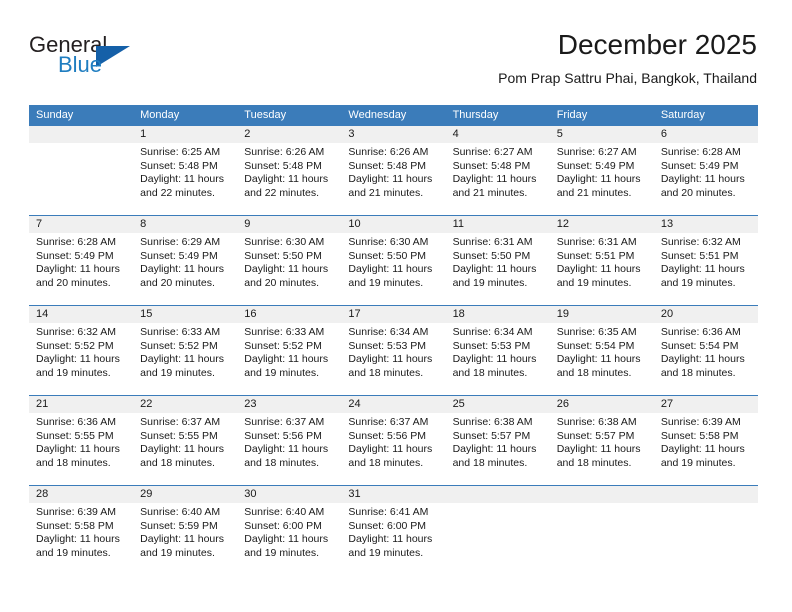 The height and width of the screenshot is (612, 792). What do you see at coordinates (265, 115) in the screenshot?
I see `dow-header-tuesday: Tuesday` at bounding box center [265, 115].